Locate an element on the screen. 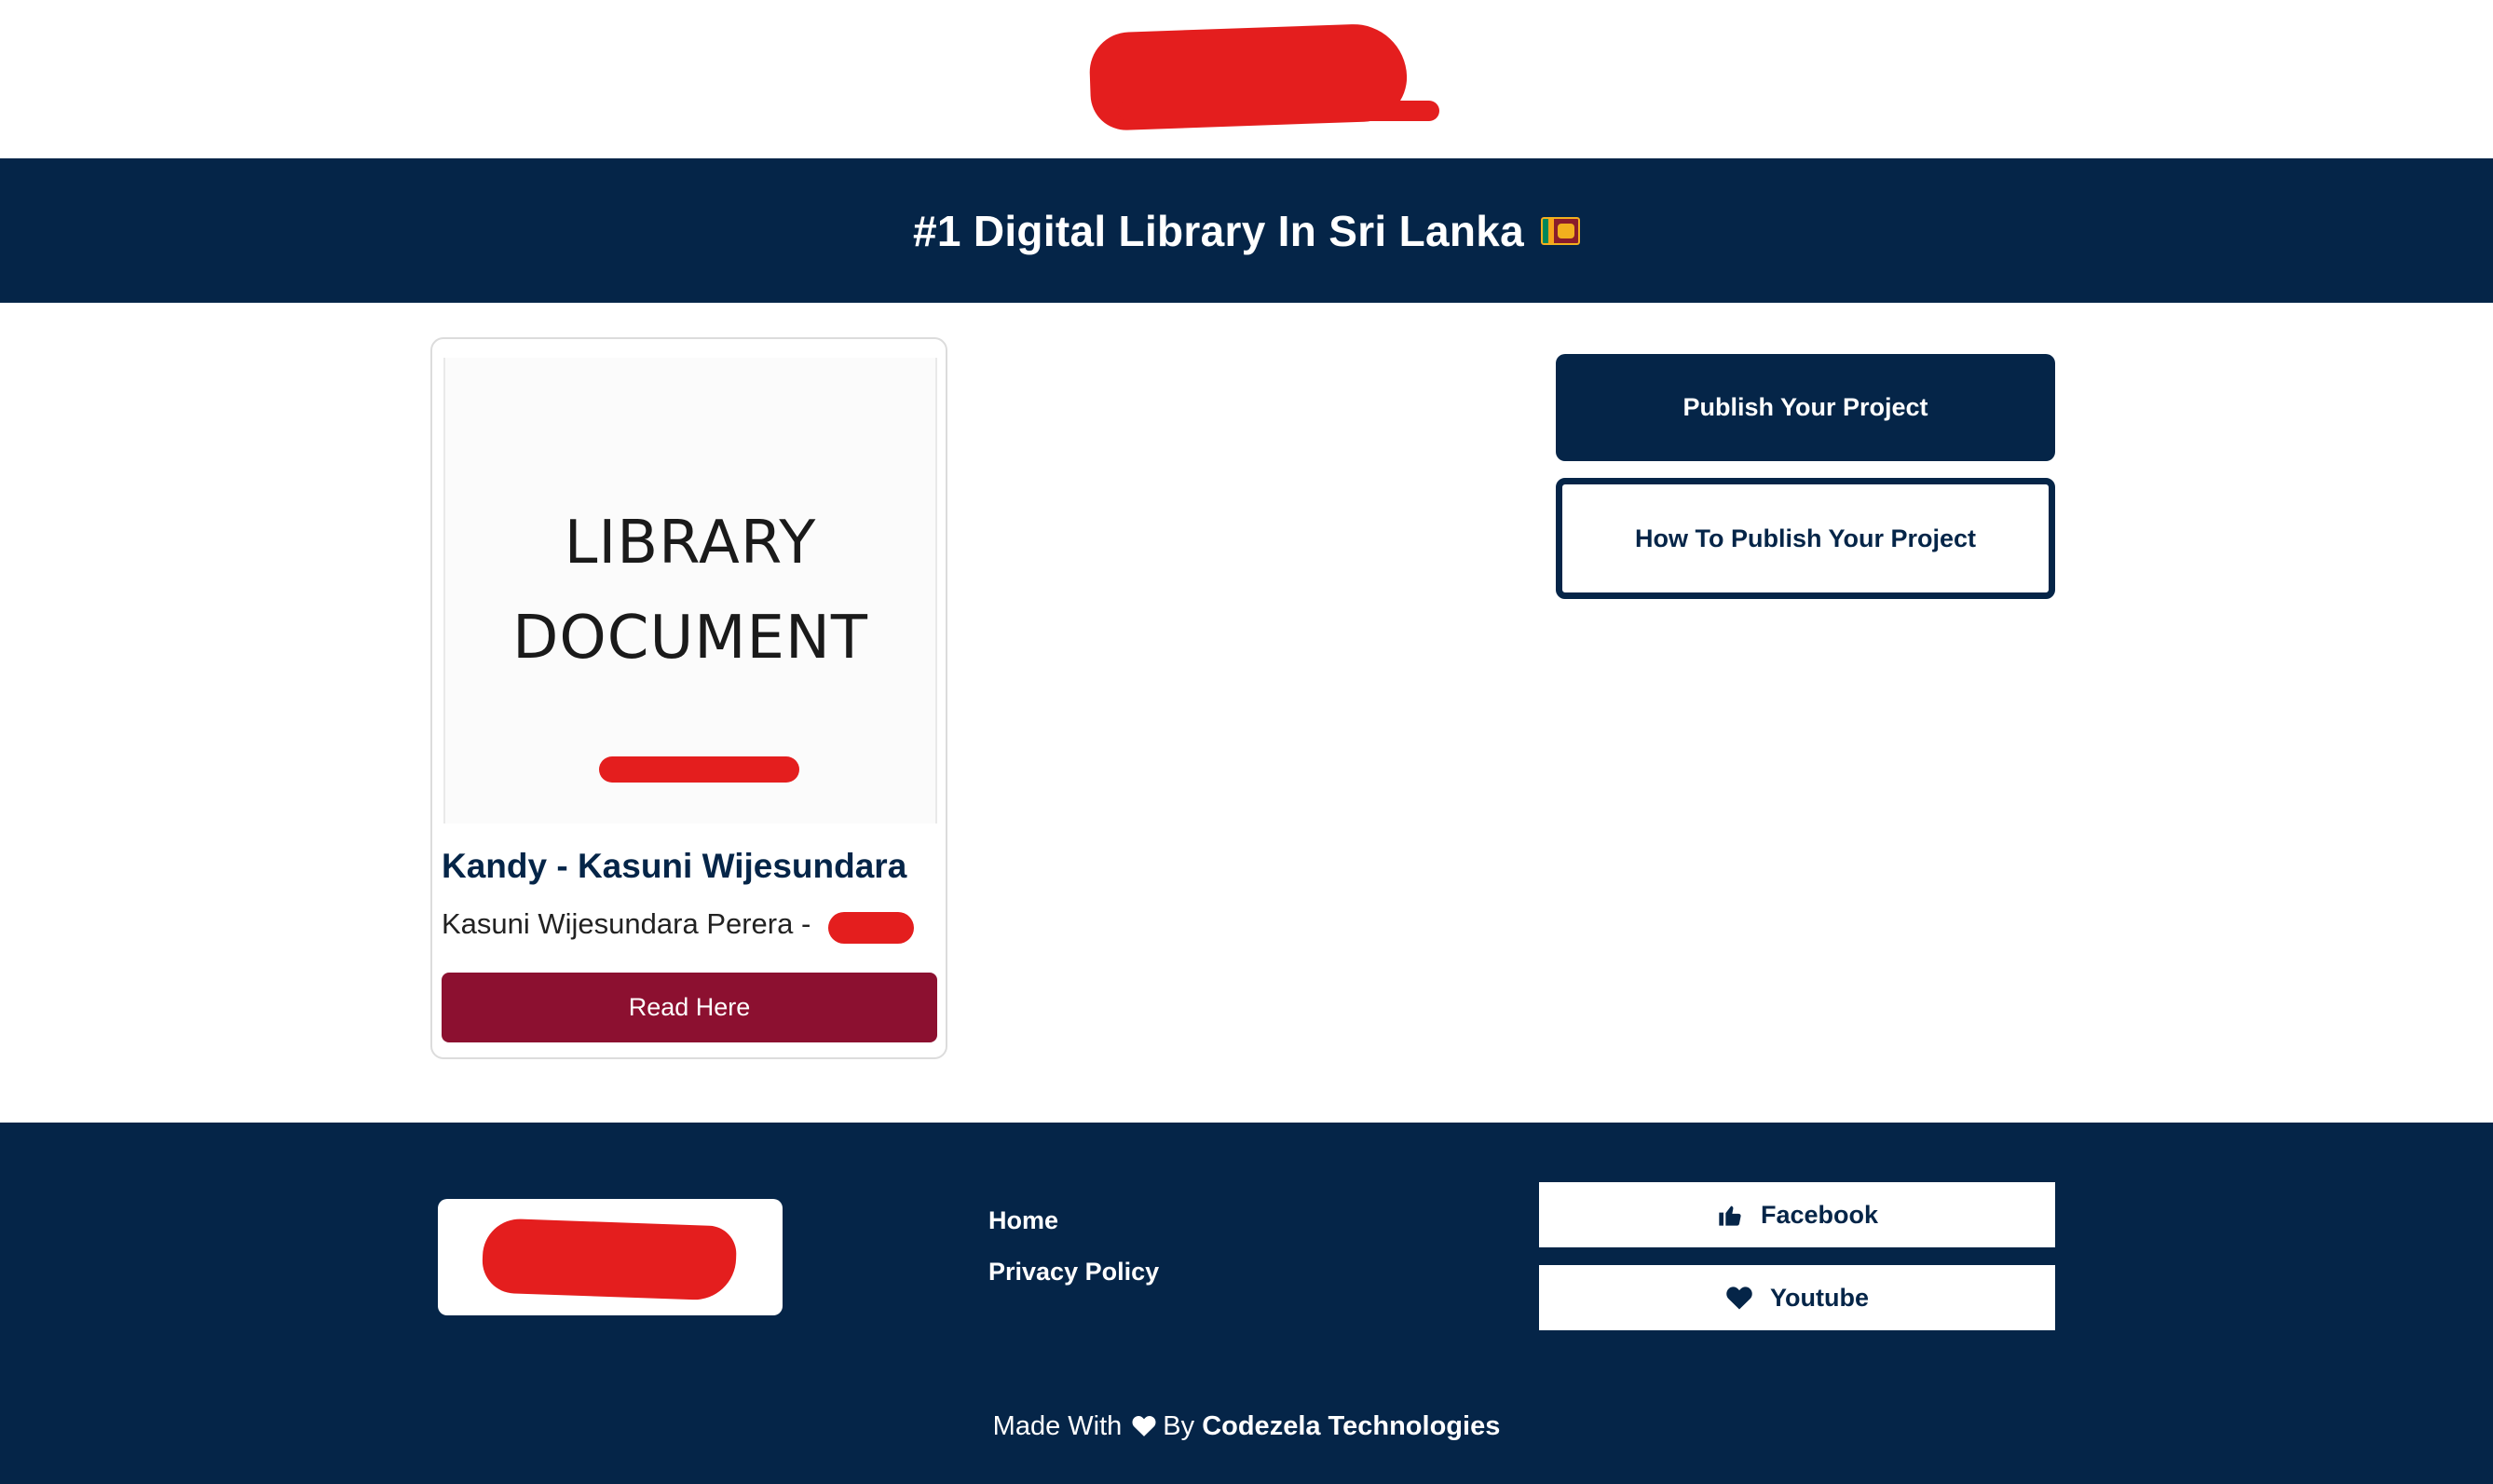 This screenshot has width=2493, height=1484. site-logo-redacted-stroke is located at coordinates (1278, 111).